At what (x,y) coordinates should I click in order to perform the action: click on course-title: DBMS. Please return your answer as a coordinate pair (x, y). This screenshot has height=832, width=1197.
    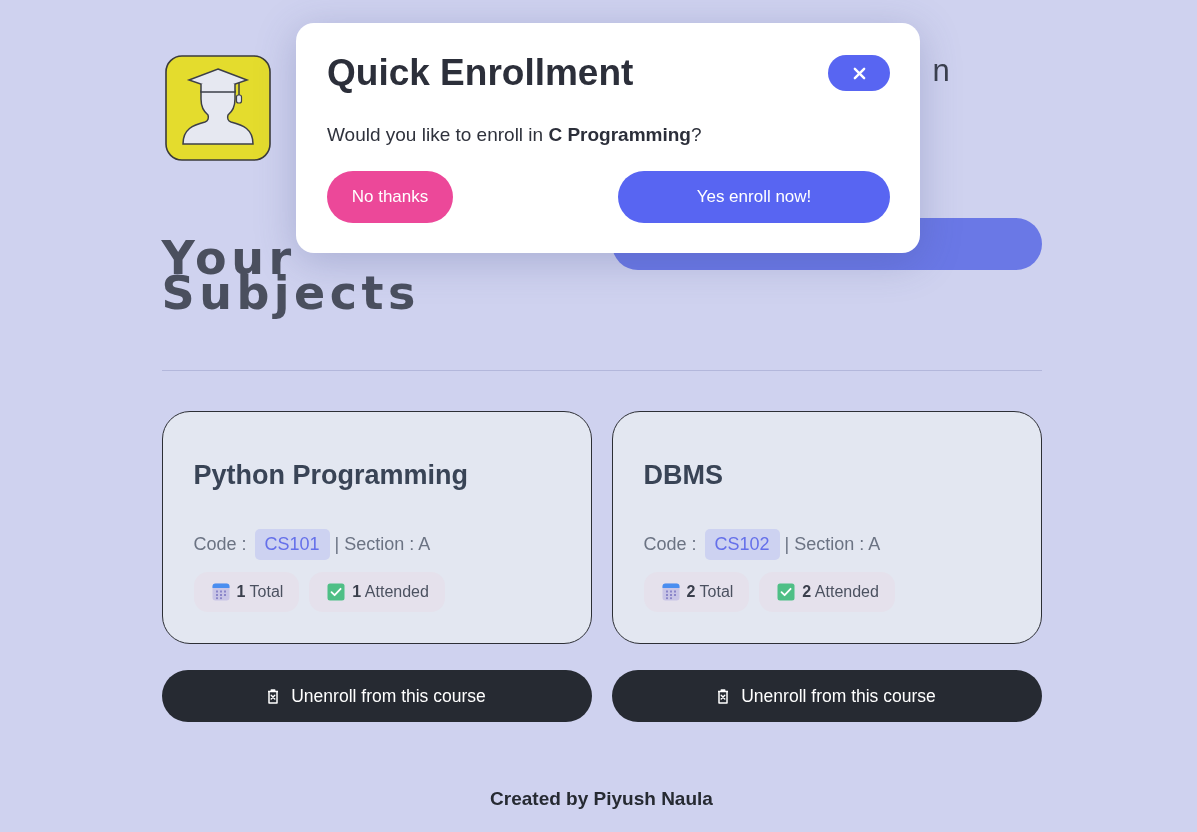
    Looking at the image, I should click on (683, 475).